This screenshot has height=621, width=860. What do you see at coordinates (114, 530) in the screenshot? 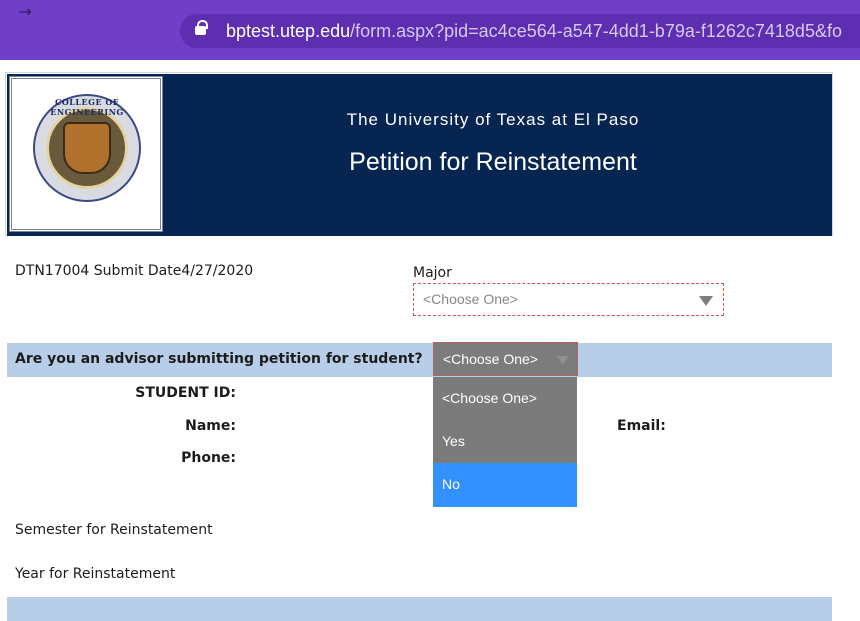
I see `semester-label: Semester for Reinstatement` at bounding box center [114, 530].